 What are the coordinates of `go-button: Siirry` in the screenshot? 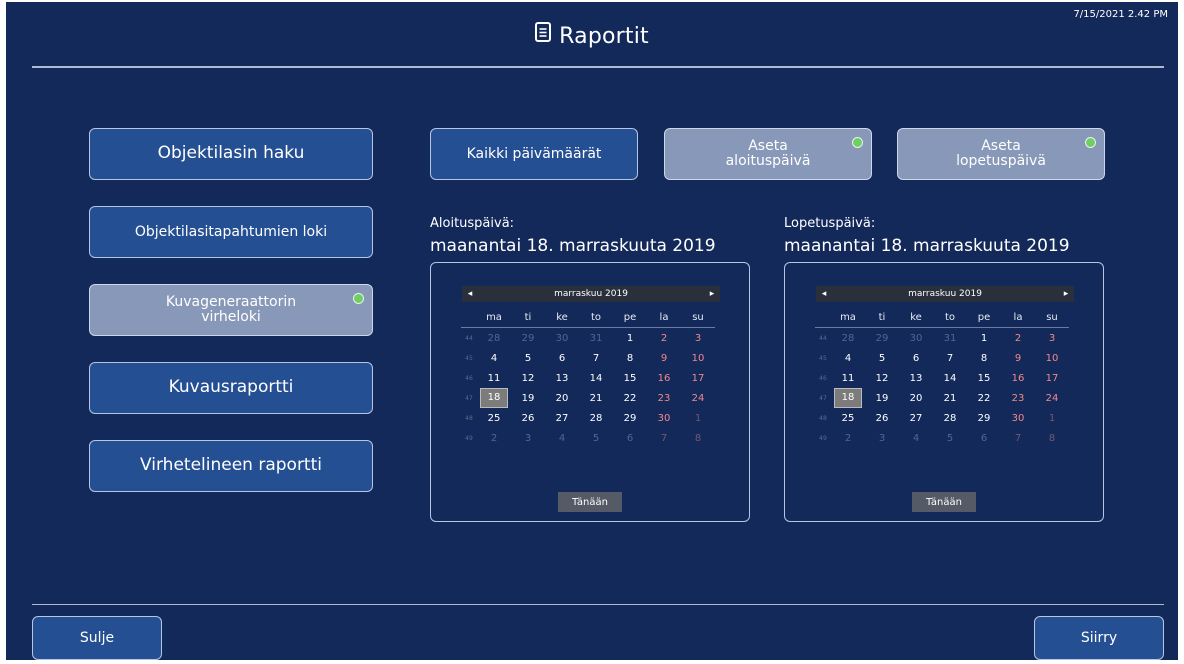 It's located at (1099, 638).